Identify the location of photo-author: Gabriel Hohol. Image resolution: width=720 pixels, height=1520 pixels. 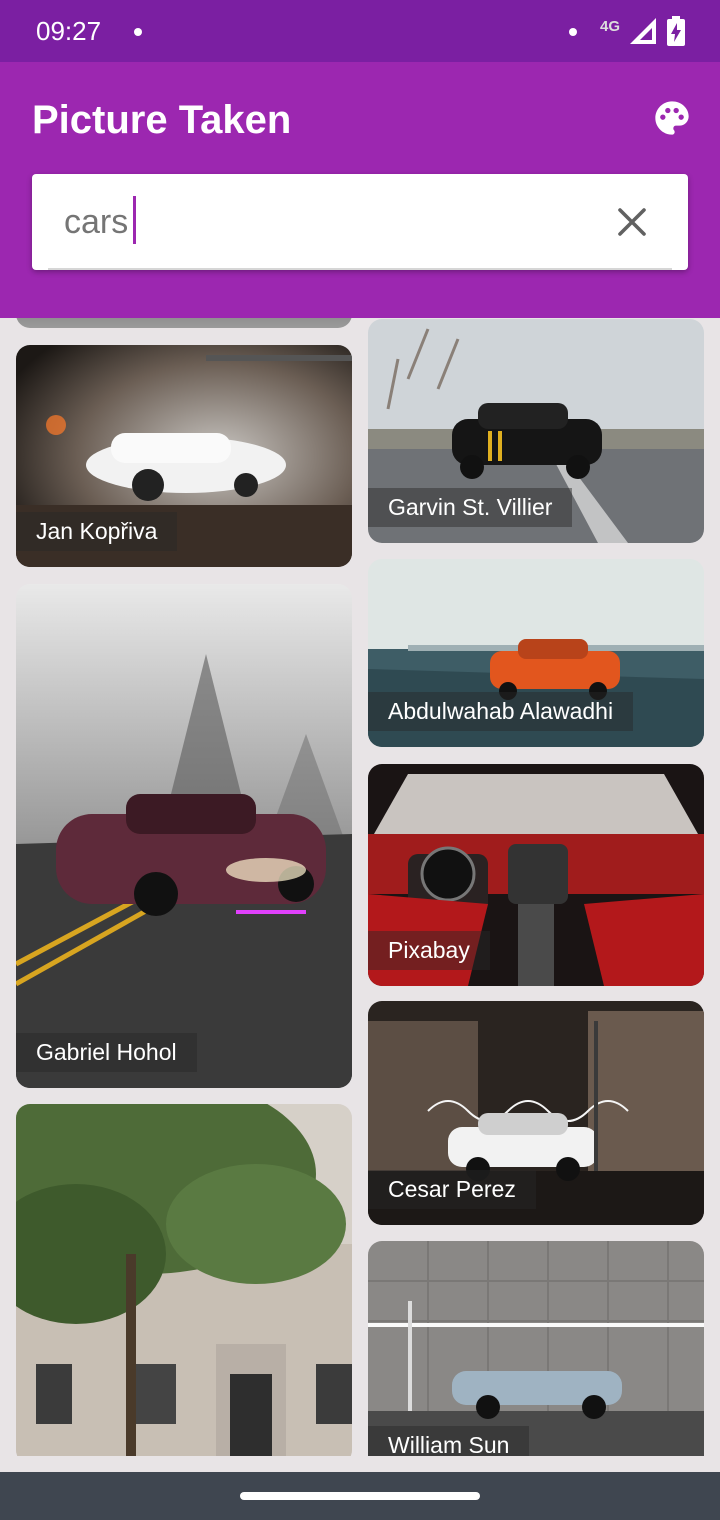
(106, 1052).